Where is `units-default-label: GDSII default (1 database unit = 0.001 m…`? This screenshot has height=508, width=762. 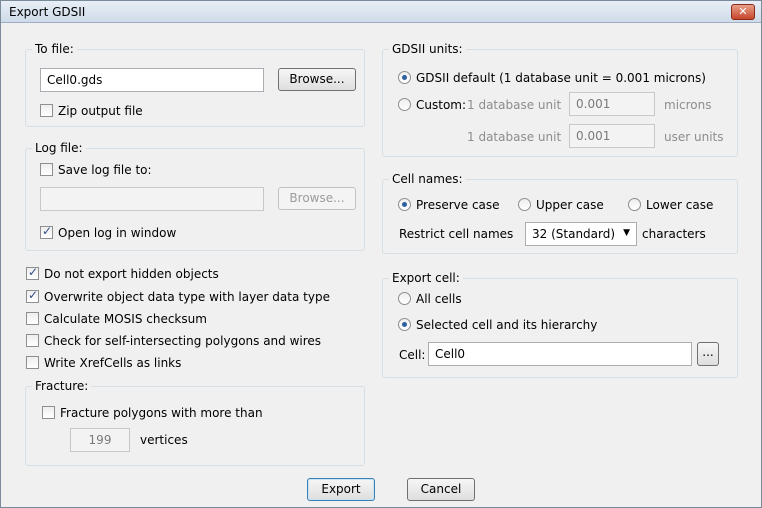
units-default-label: GDSII default (1 database unit = 0.001 m… is located at coordinates (561, 78).